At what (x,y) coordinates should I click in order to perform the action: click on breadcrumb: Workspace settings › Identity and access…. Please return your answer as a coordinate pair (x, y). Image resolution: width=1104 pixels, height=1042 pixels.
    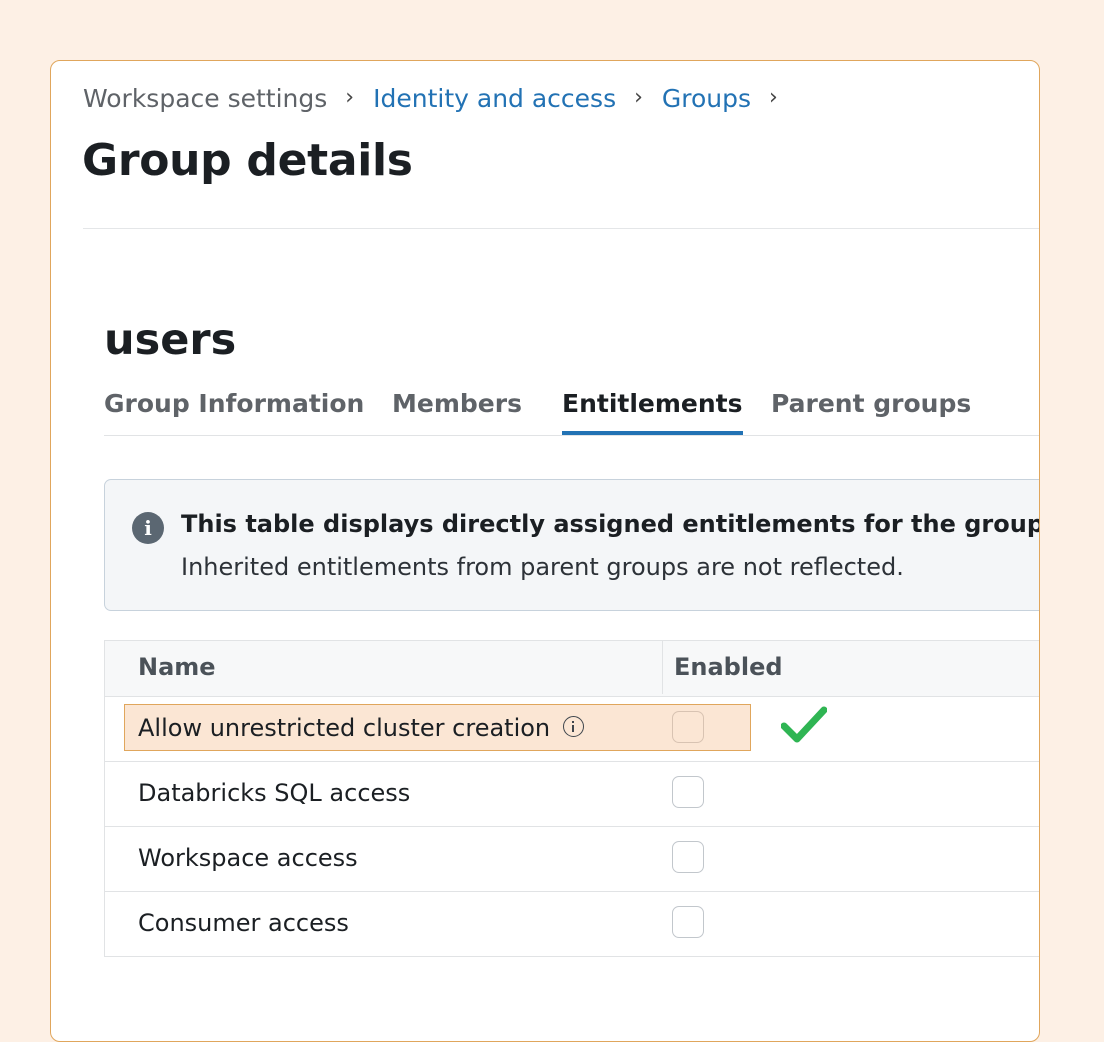
    Looking at the image, I should click on (440, 99).